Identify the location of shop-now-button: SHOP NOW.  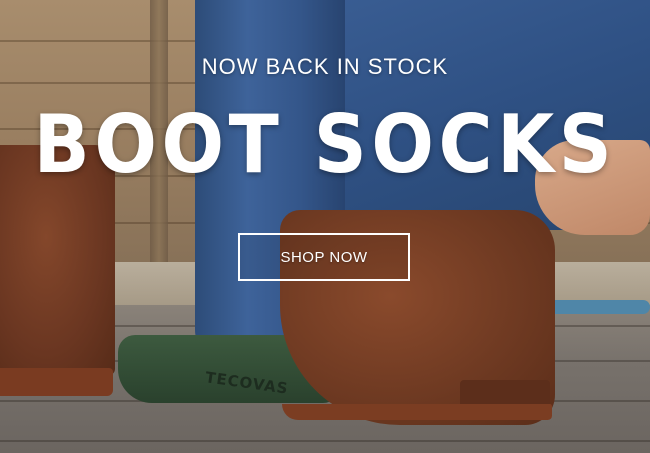
(324, 257).